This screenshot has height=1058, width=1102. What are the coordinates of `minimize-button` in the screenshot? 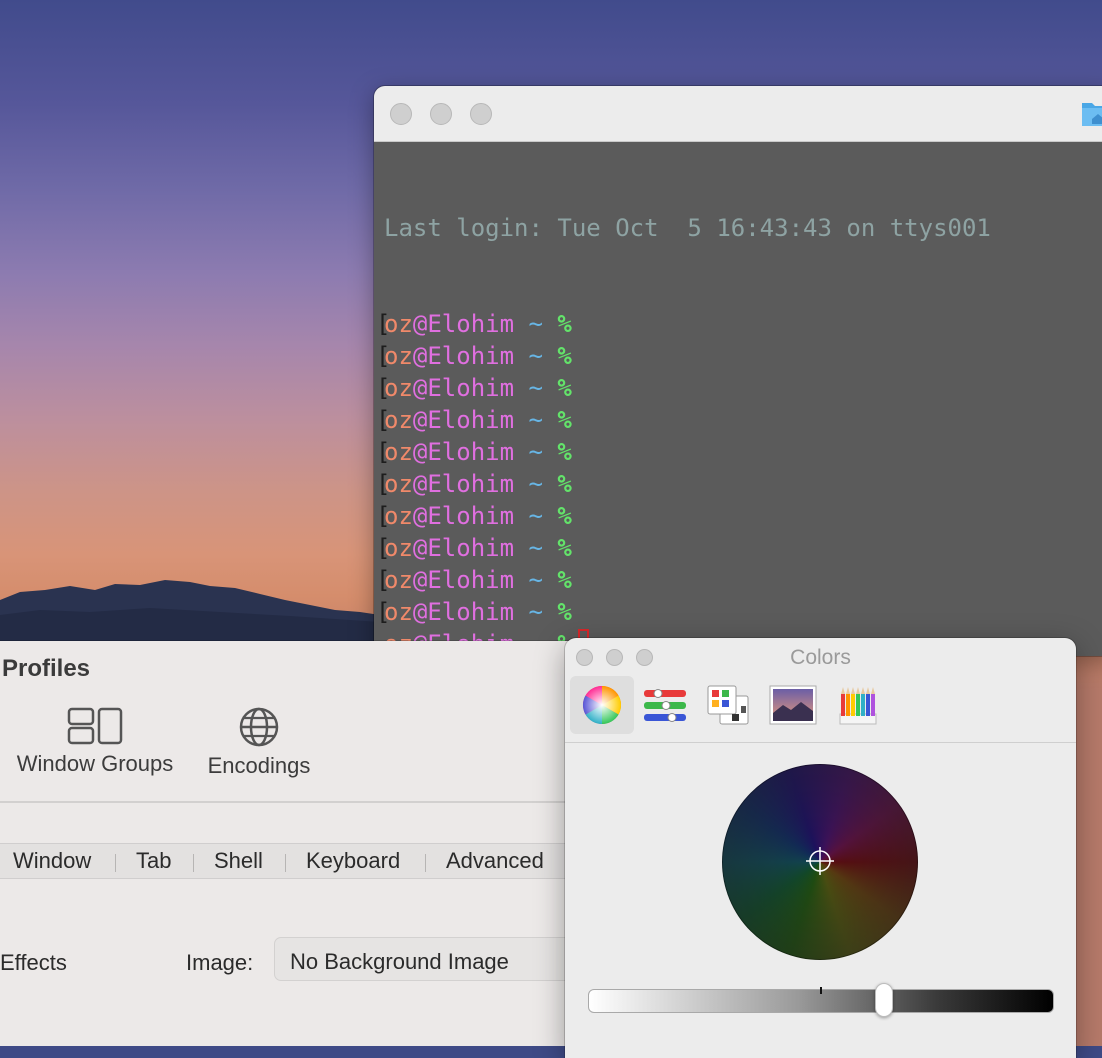 It's located at (441, 114).